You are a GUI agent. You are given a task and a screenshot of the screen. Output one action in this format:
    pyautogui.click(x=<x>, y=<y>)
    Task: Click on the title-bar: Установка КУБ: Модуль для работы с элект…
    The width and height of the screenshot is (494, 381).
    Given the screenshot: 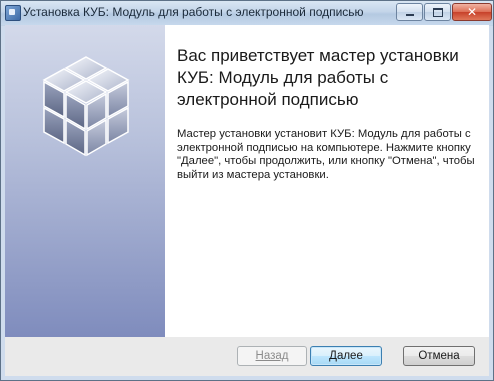 What is the action you would take?
    pyautogui.click(x=247, y=13)
    